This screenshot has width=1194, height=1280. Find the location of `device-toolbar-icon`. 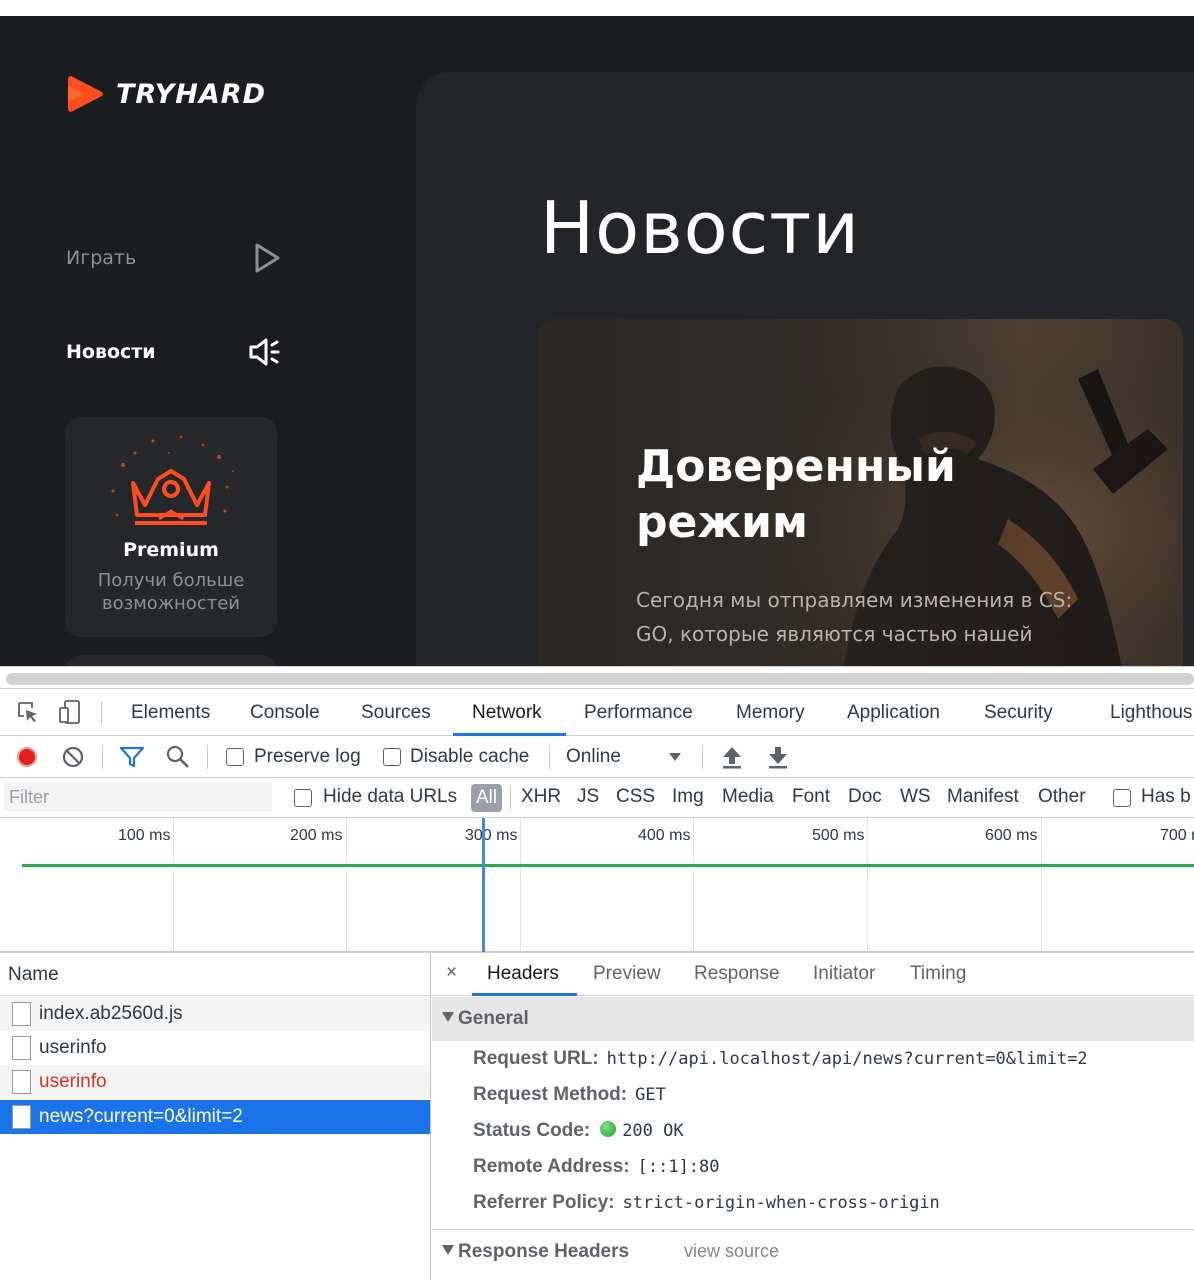

device-toolbar-icon is located at coordinates (70, 712).